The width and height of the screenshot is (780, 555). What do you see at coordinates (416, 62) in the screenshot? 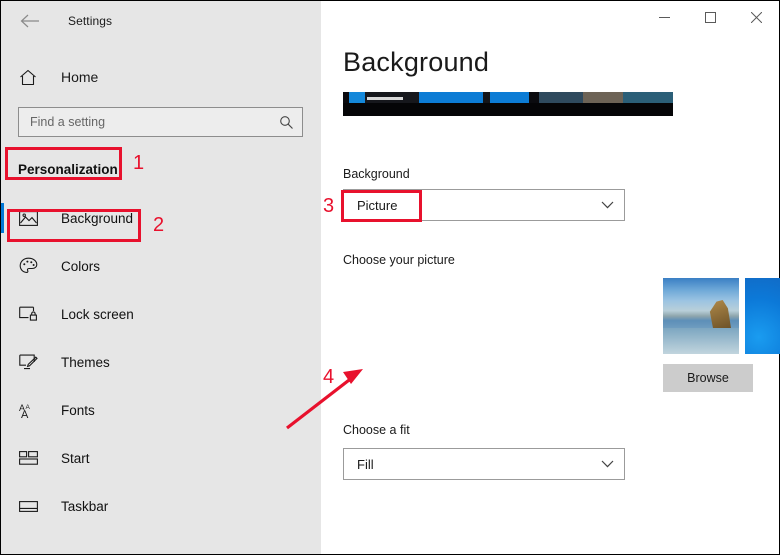
I see `page-title: Background` at bounding box center [416, 62].